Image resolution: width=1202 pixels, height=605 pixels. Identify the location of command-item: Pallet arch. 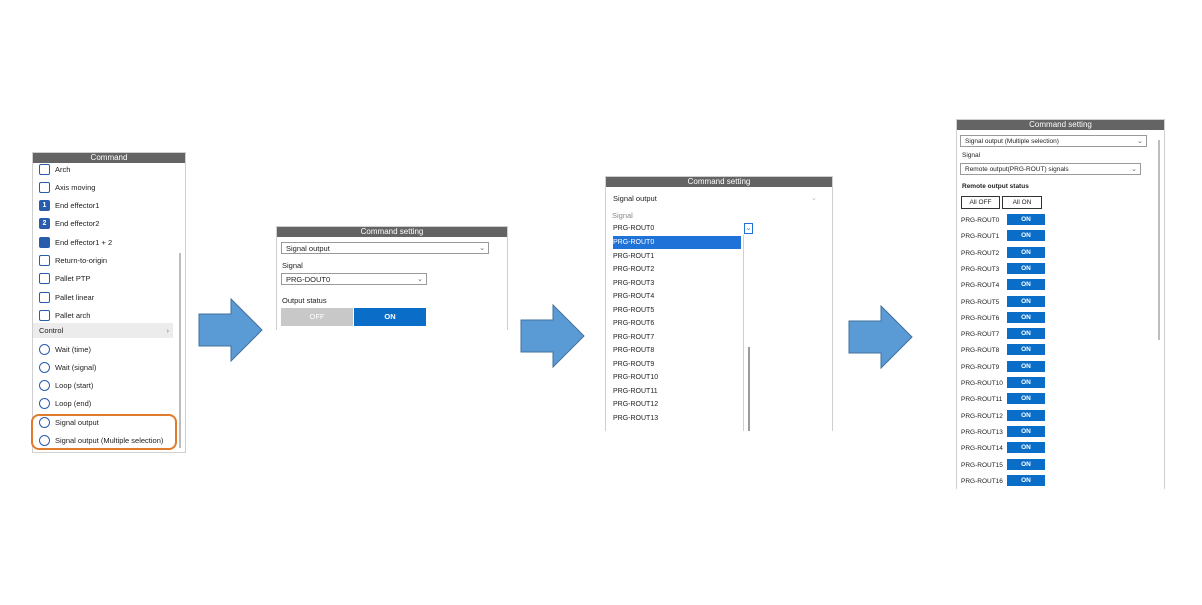
(64, 315).